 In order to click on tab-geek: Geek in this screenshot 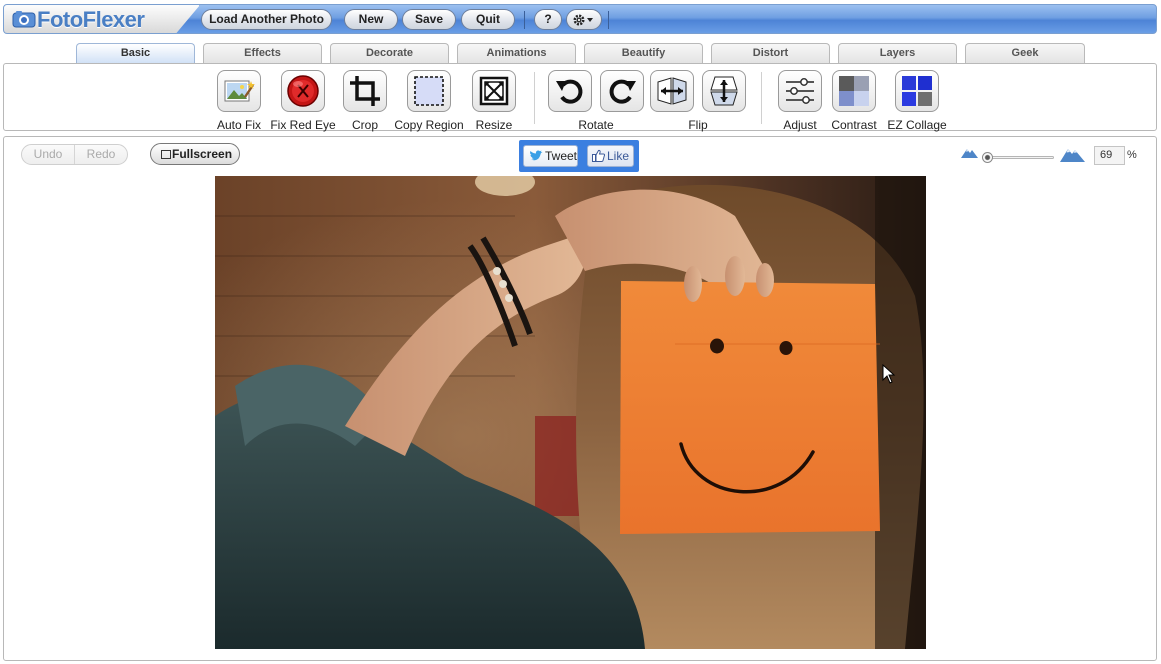, I will do `click(1025, 53)`.